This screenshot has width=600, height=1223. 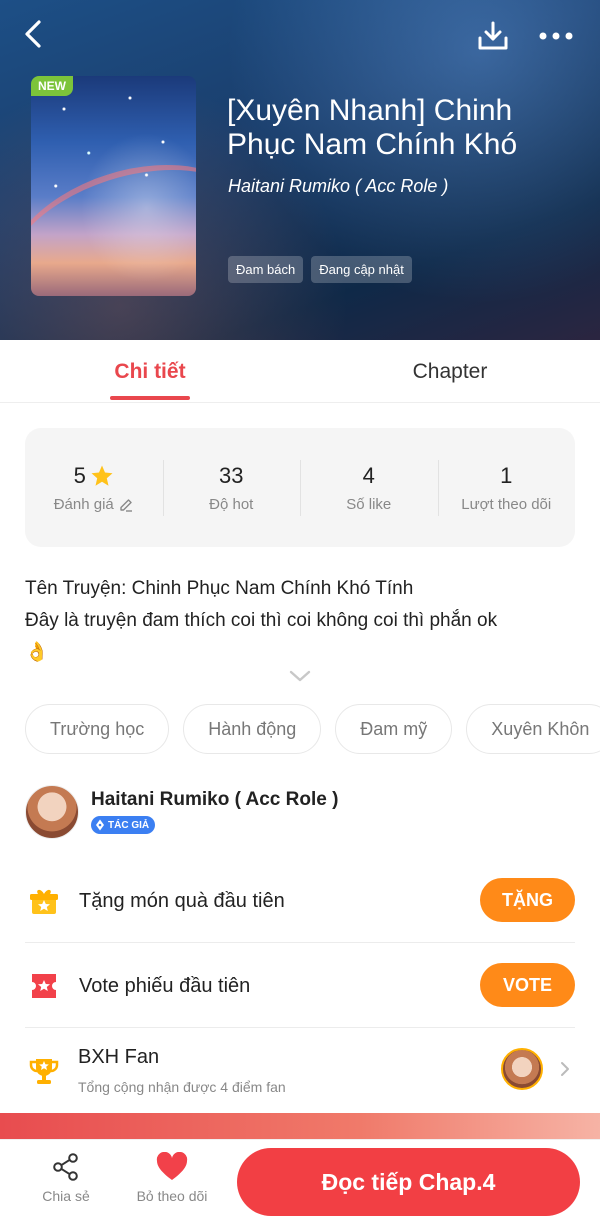 I want to click on genre-chip: Xuyên Khôn, so click(x=533, y=729).